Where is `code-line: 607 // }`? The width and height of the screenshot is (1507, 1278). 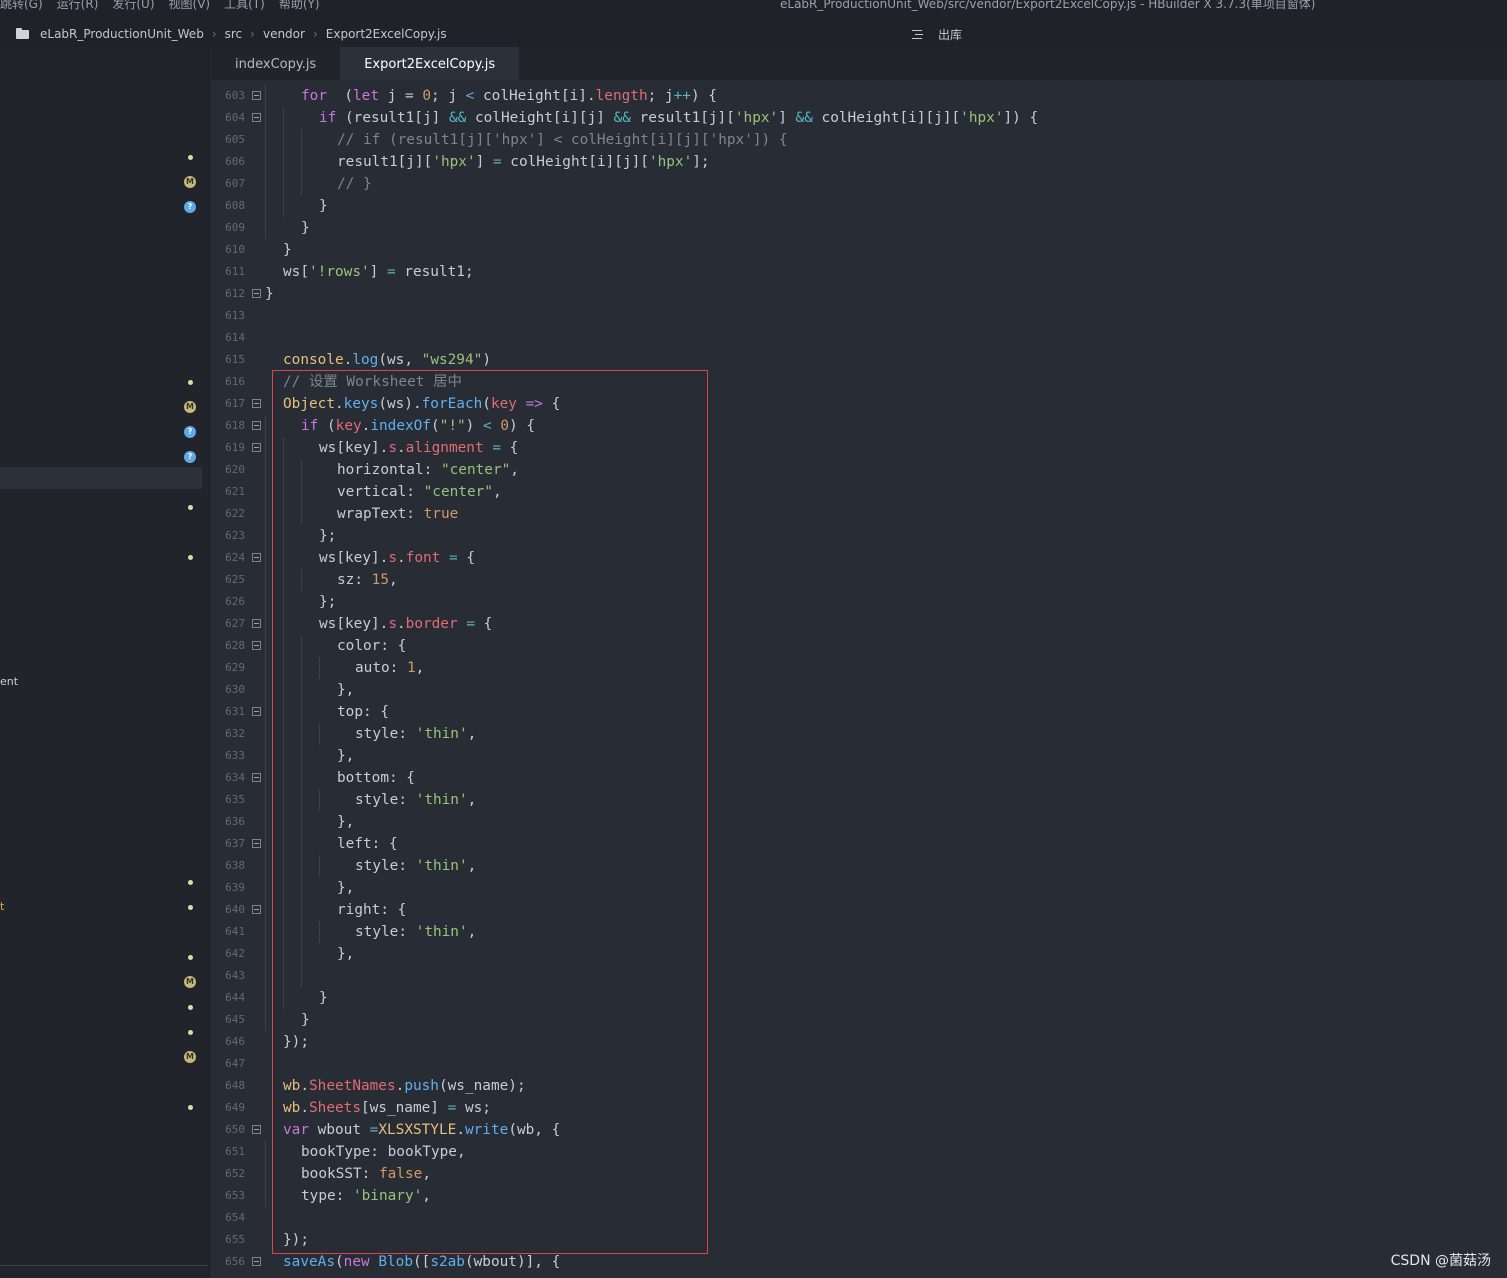
code-line: 607 // } is located at coordinates (859, 184).